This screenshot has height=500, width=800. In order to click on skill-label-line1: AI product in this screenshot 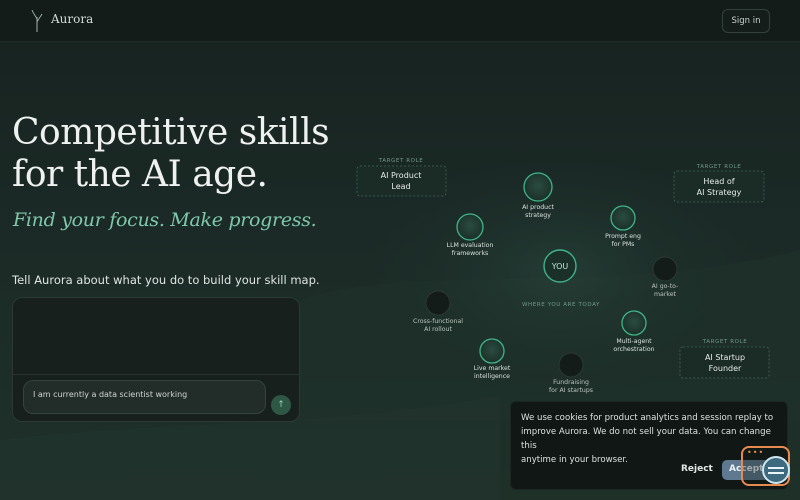, I will do `click(538, 207)`.